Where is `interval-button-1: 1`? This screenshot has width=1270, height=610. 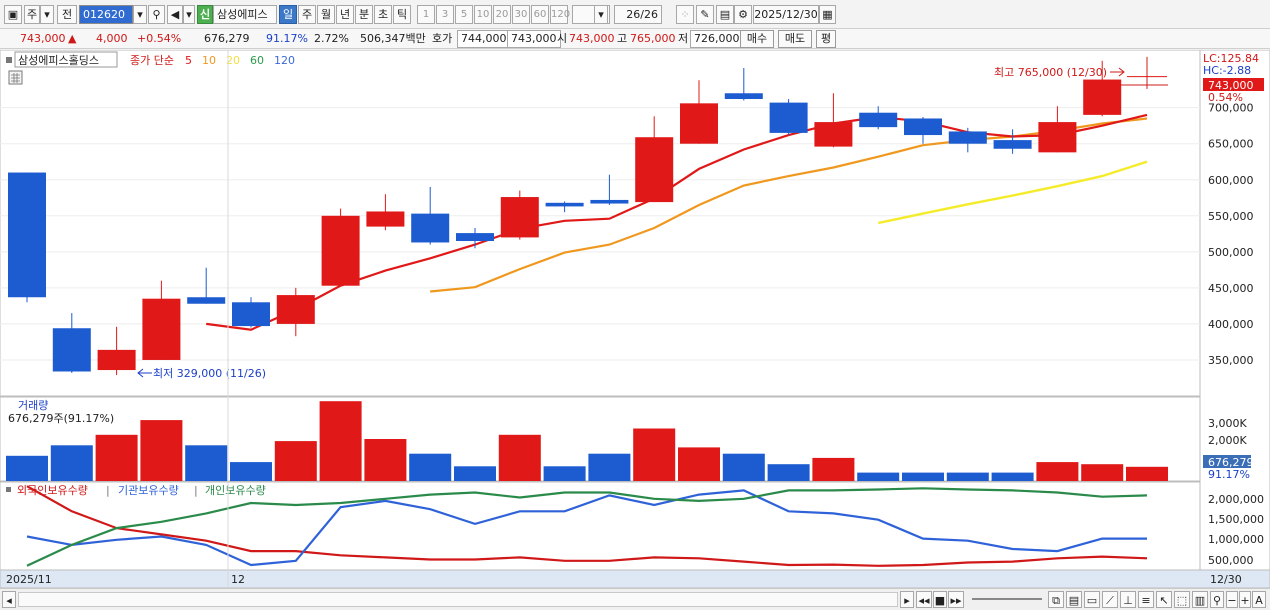
interval-button-1: 1 is located at coordinates (426, 14).